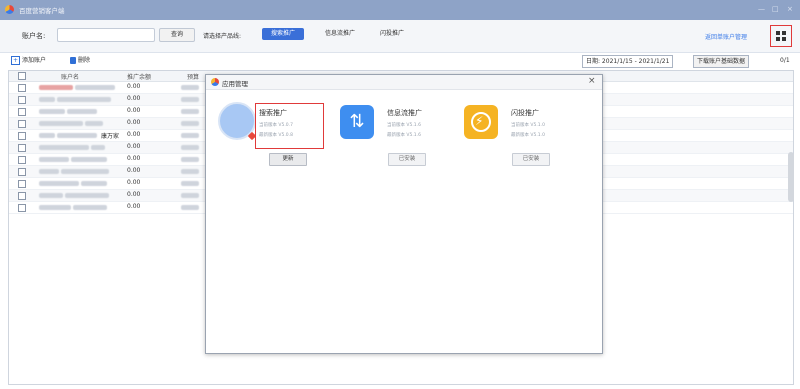 The width and height of the screenshot is (800, 389). What do you see at coordinates (139, 77) in the screenshot?
I see `column-balance: 推广余额` at bounding box center [139, 77].